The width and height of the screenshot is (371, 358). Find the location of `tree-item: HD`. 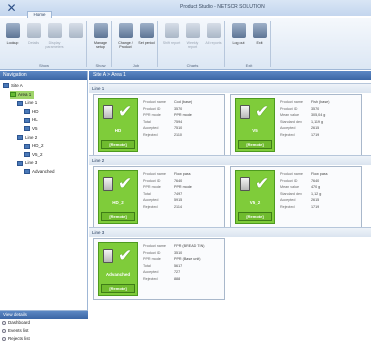

tree-item: HD is located at coordinates (31, 112).